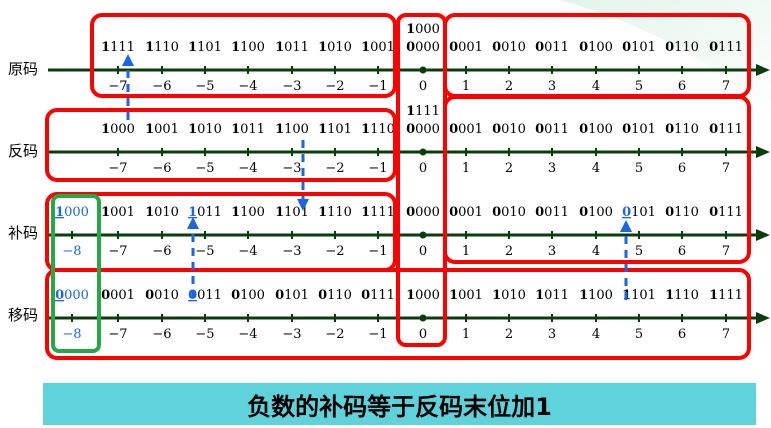 The width and height of the screenshot is (771, 428). What do you see at coordinates (205, 129) in the screenshot?
I see `code-label: 1010` at bounding box center [205, 129].